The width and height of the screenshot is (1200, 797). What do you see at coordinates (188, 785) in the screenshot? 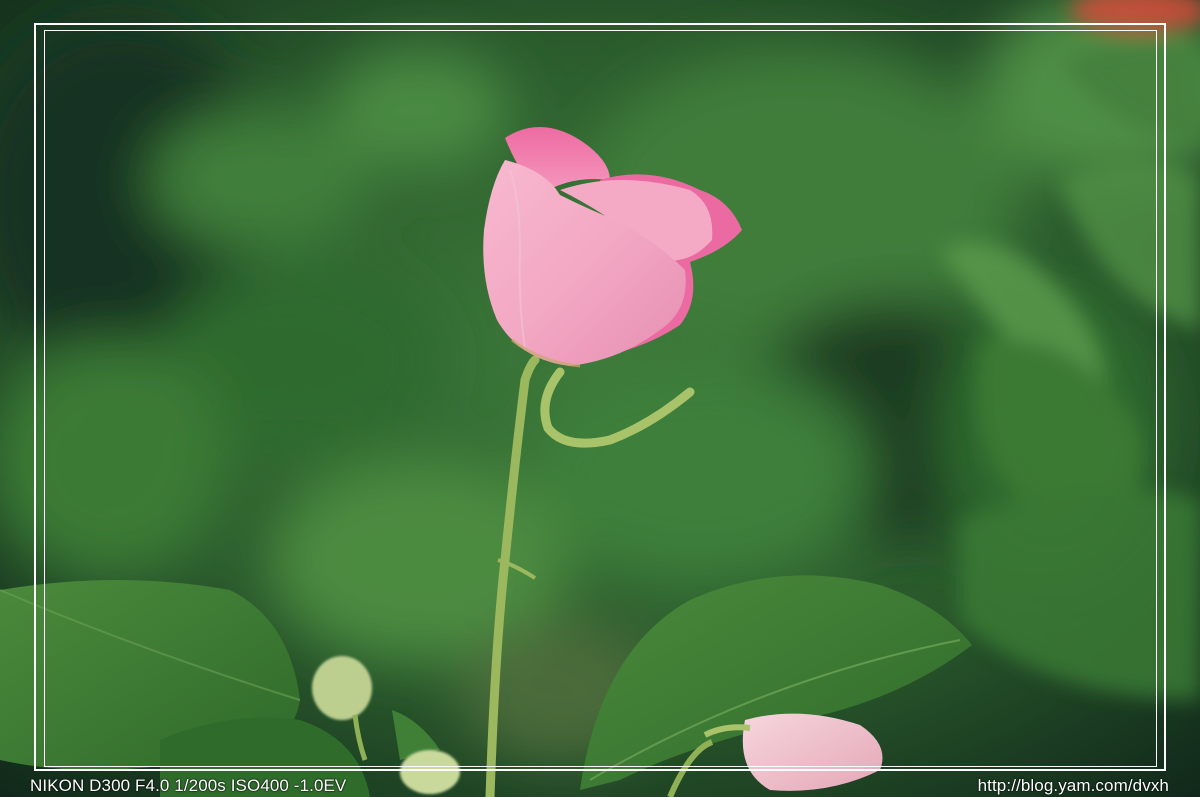
I see `exif-caption: NIKON D300 F4.0 1/200s ISO400 -1.0EV` at bounding box center [188, 785].